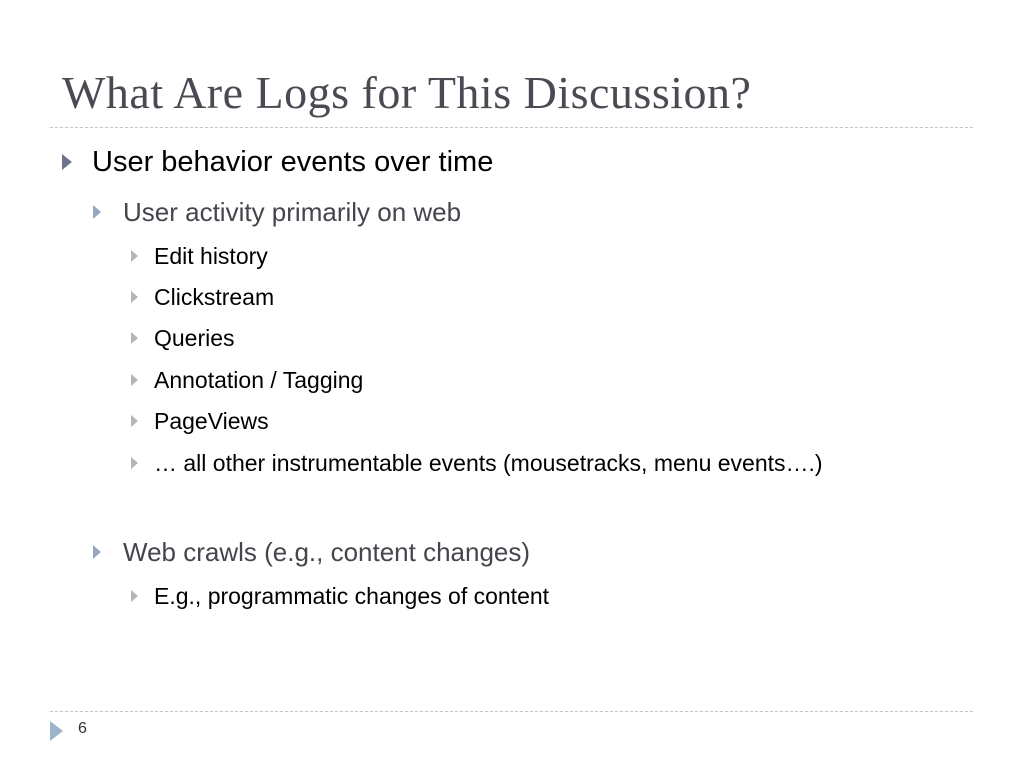 This screenshot has width=1024, height=768. I want to click on bullet-text: User behavior events over time, so click(293, 162).